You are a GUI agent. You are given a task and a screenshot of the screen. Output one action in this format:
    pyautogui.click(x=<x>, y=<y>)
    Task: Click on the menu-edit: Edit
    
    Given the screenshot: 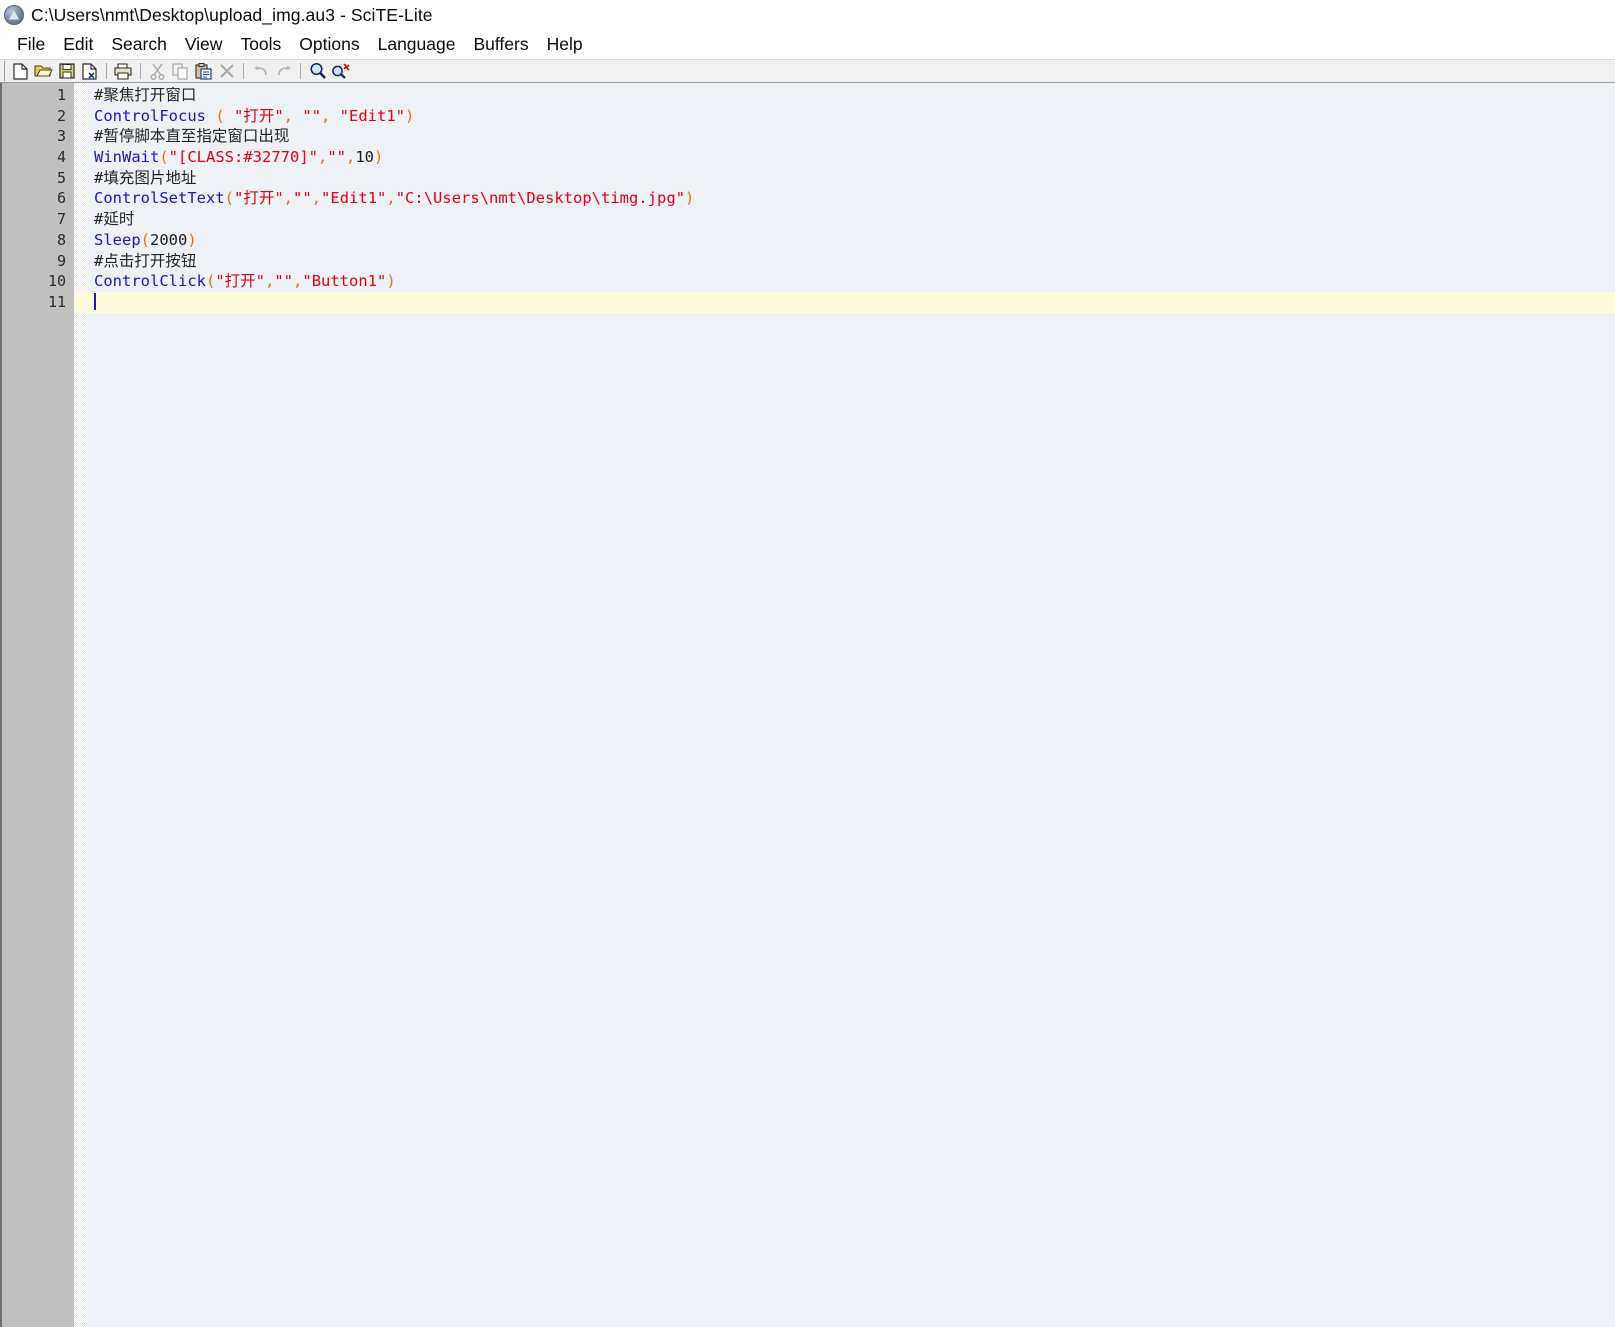 What is the action you would take?
    pyautogui.click(x=78, y=44)
    